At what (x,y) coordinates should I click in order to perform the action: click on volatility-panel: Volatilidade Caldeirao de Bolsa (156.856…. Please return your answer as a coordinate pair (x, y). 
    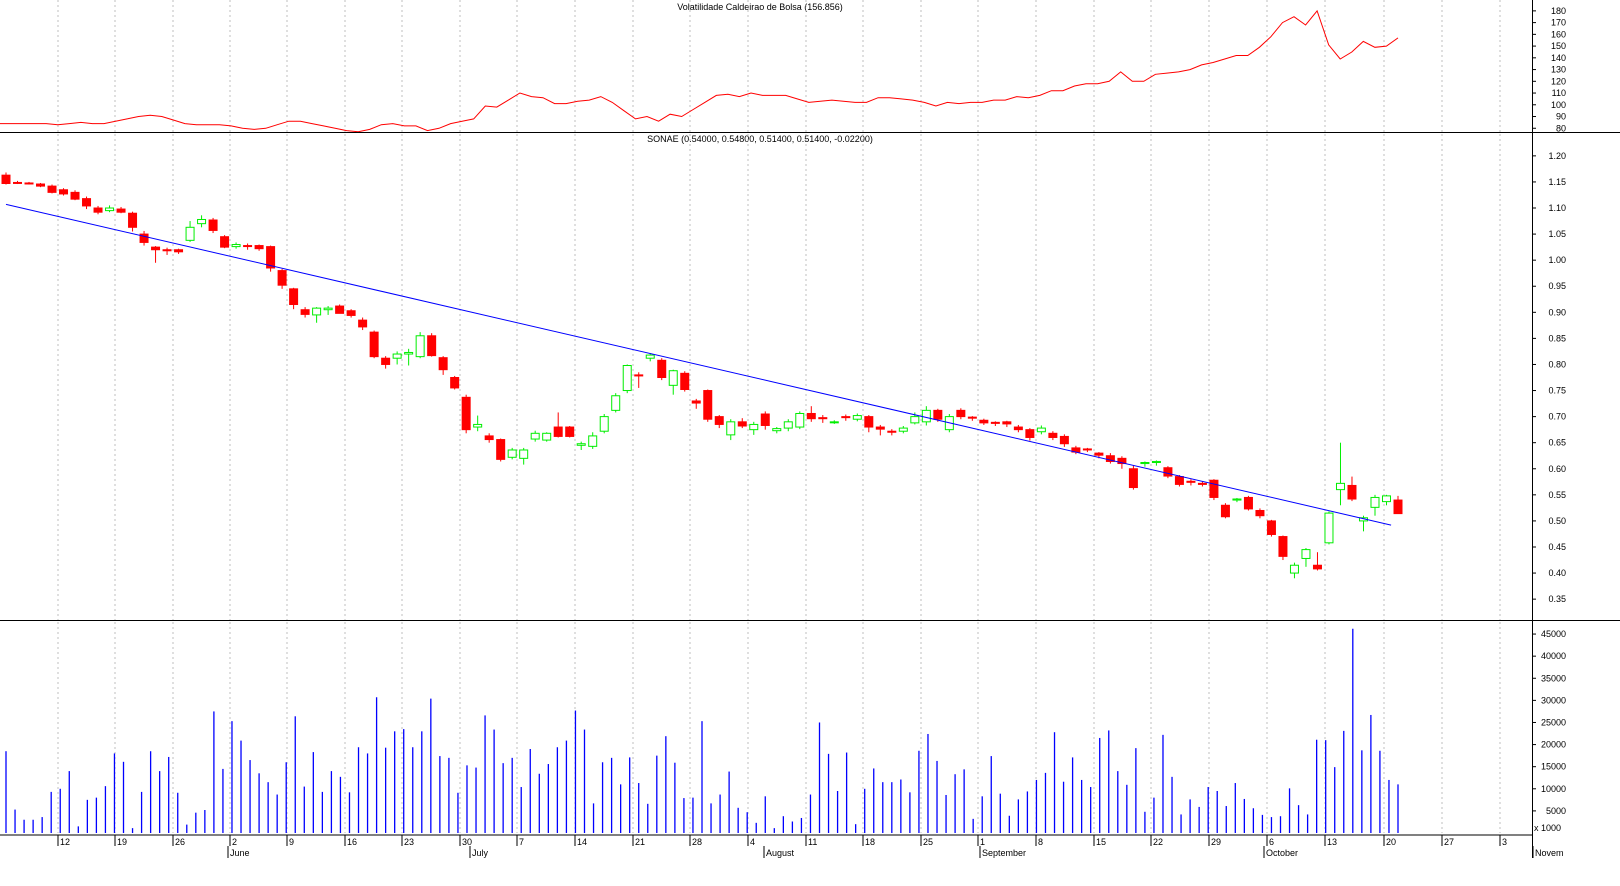
    Looking at the image, I should click on (783, 66).